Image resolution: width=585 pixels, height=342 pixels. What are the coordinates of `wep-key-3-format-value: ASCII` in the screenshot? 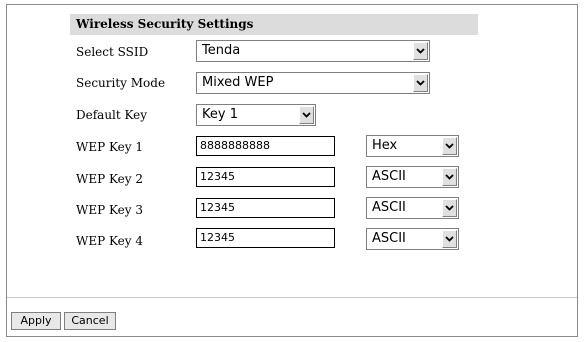 It's located at (389, 207).